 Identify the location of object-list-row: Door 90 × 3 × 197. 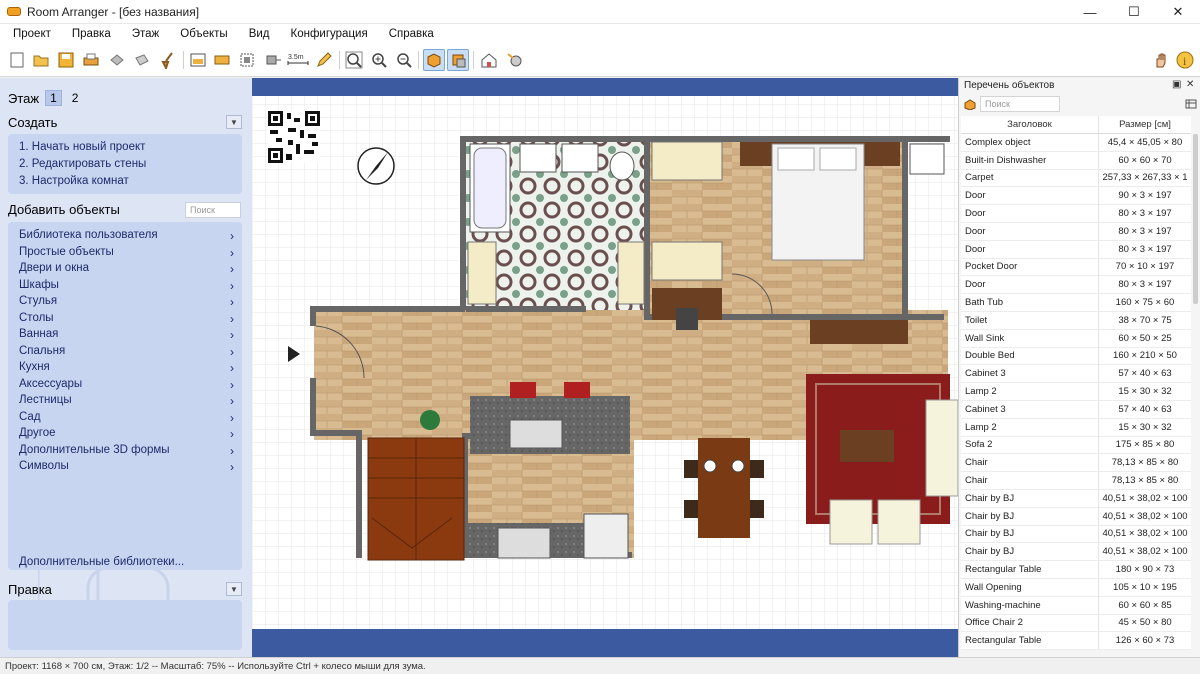
(1076, 196).